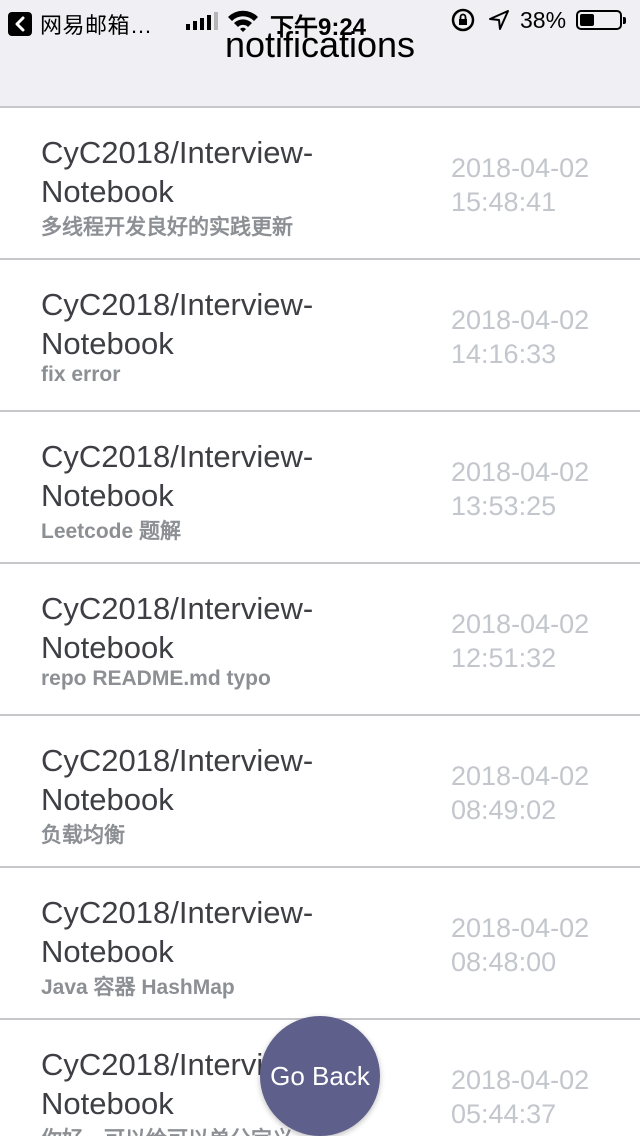 This screenshot has height=1136, width=640. I want to click on notification-timestamp: 2018-04-02 15:48:41, so click(536, 185).